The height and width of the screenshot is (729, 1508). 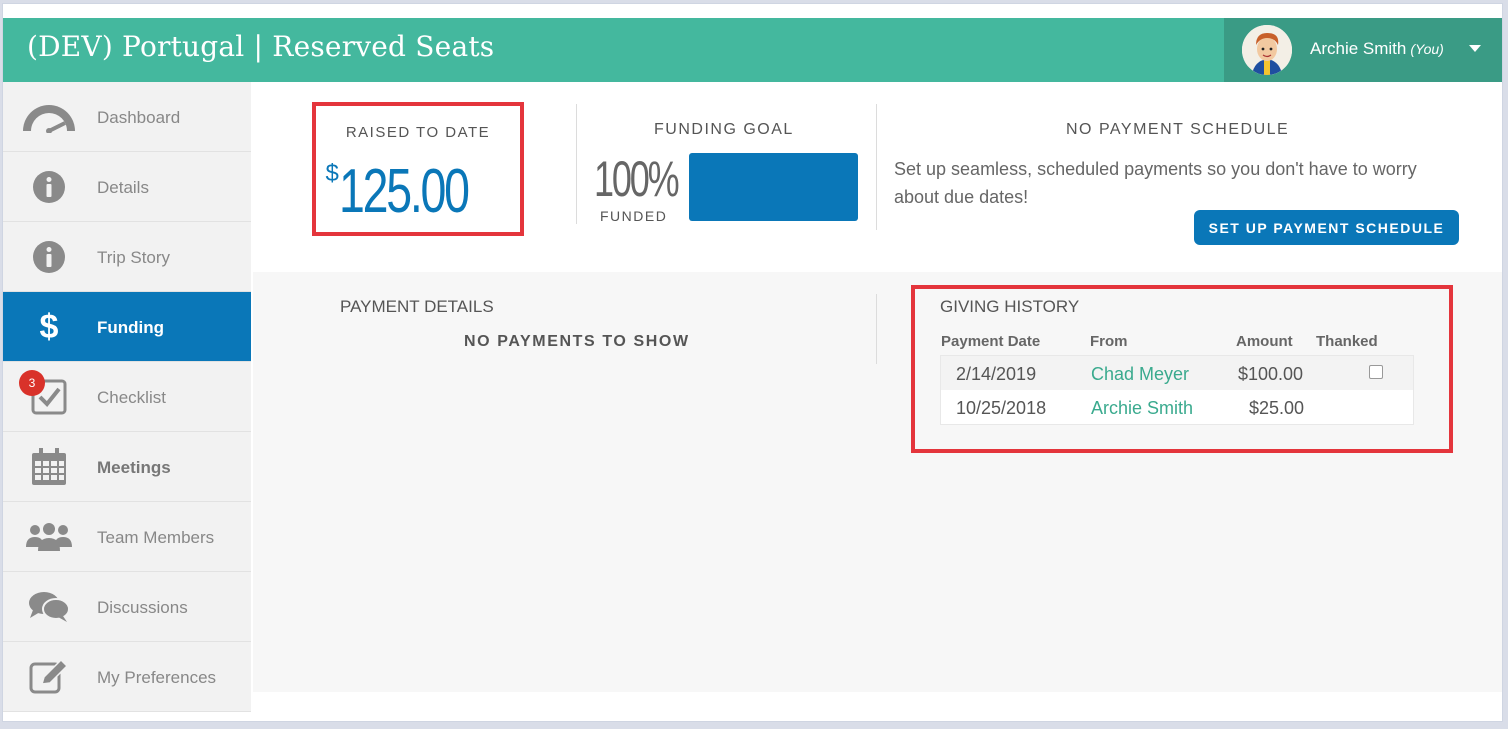 What do you see at coordinates (1267, 50) in the screenshot?
I see `avatar` at bounding box center [1267, 50].